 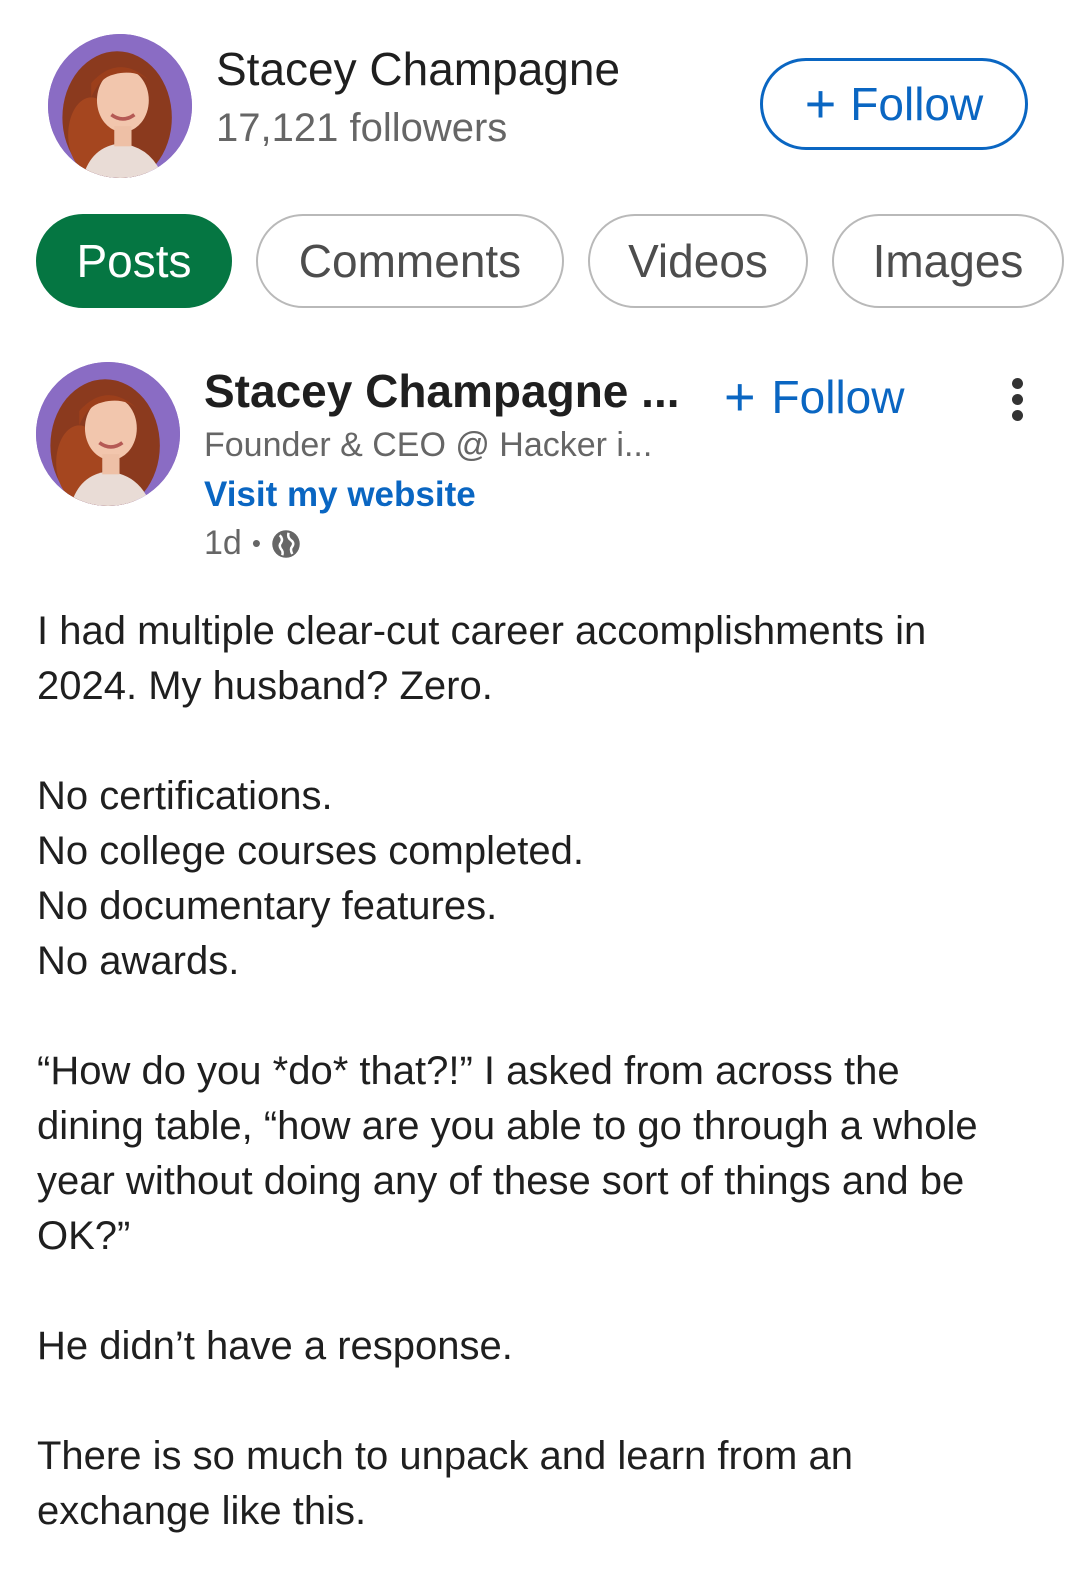 What do you see at coordinates (138, 961) in the screenshot?
I see `post-text-line: No awards.` at bounding box center [138, 961].